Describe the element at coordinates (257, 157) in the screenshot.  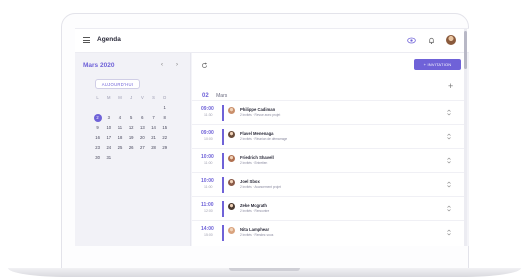
I see `appointment-name: Friedrich Shavell` at that location.